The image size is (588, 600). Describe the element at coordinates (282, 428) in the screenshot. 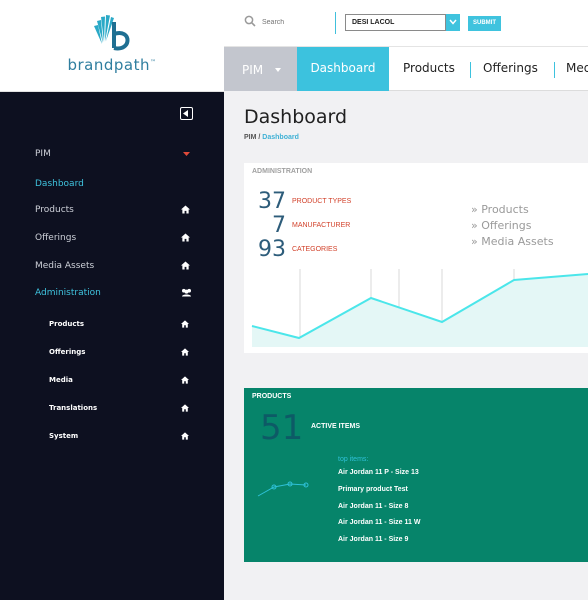

I see `active-items-value: 51` at that location.